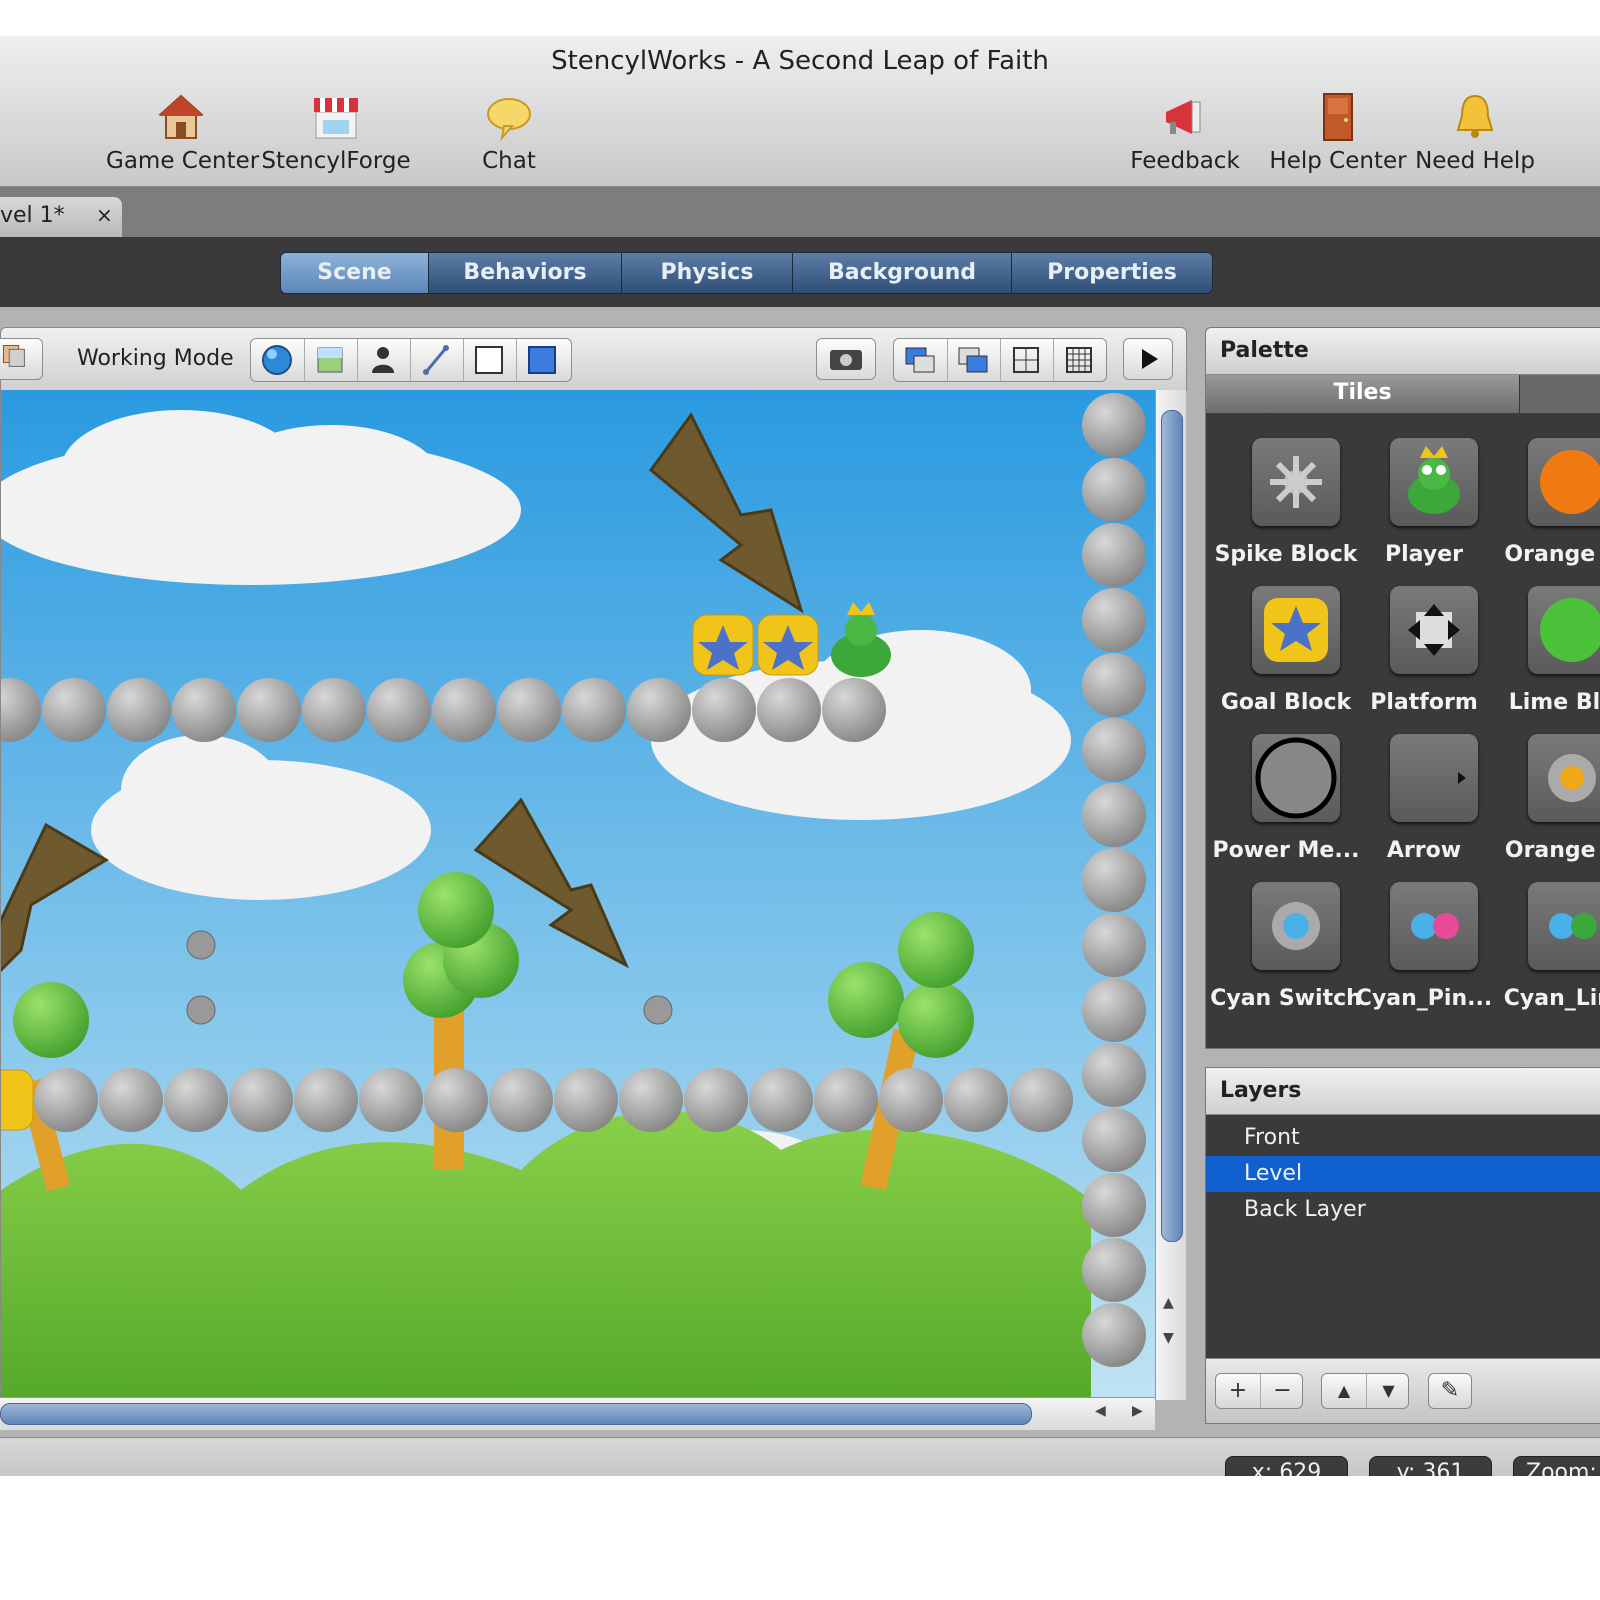  I want to click on toolbar-help-center-button: Help Center, so click(1338, 134).